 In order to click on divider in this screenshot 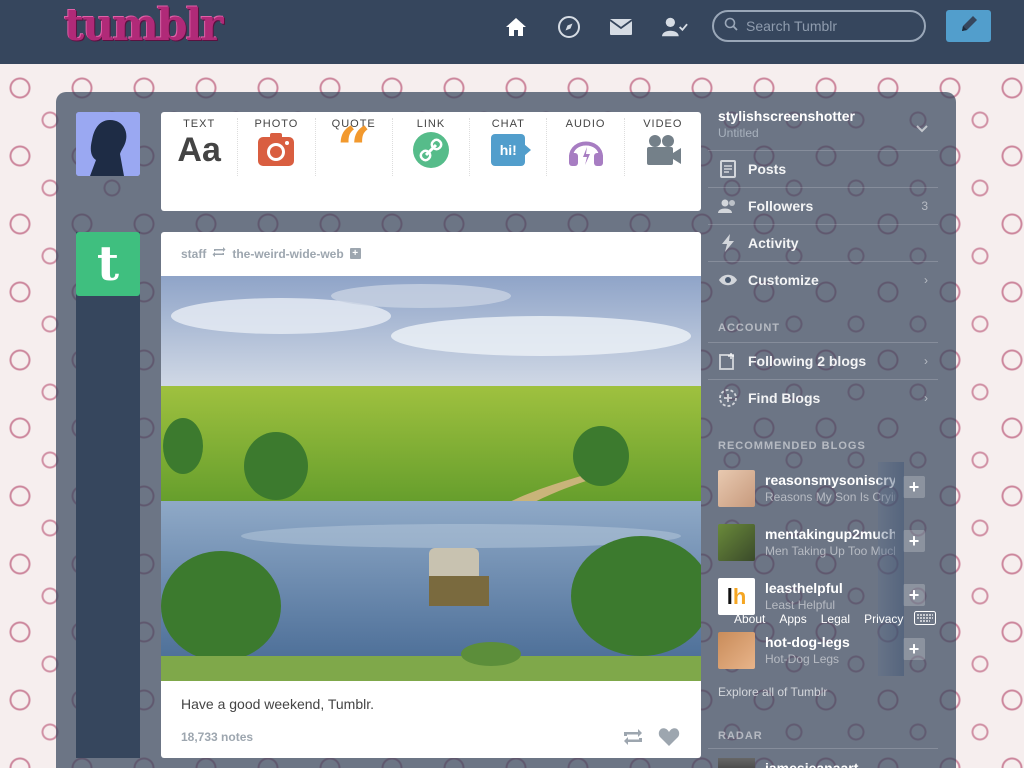, I will do `click(823, 748)`.